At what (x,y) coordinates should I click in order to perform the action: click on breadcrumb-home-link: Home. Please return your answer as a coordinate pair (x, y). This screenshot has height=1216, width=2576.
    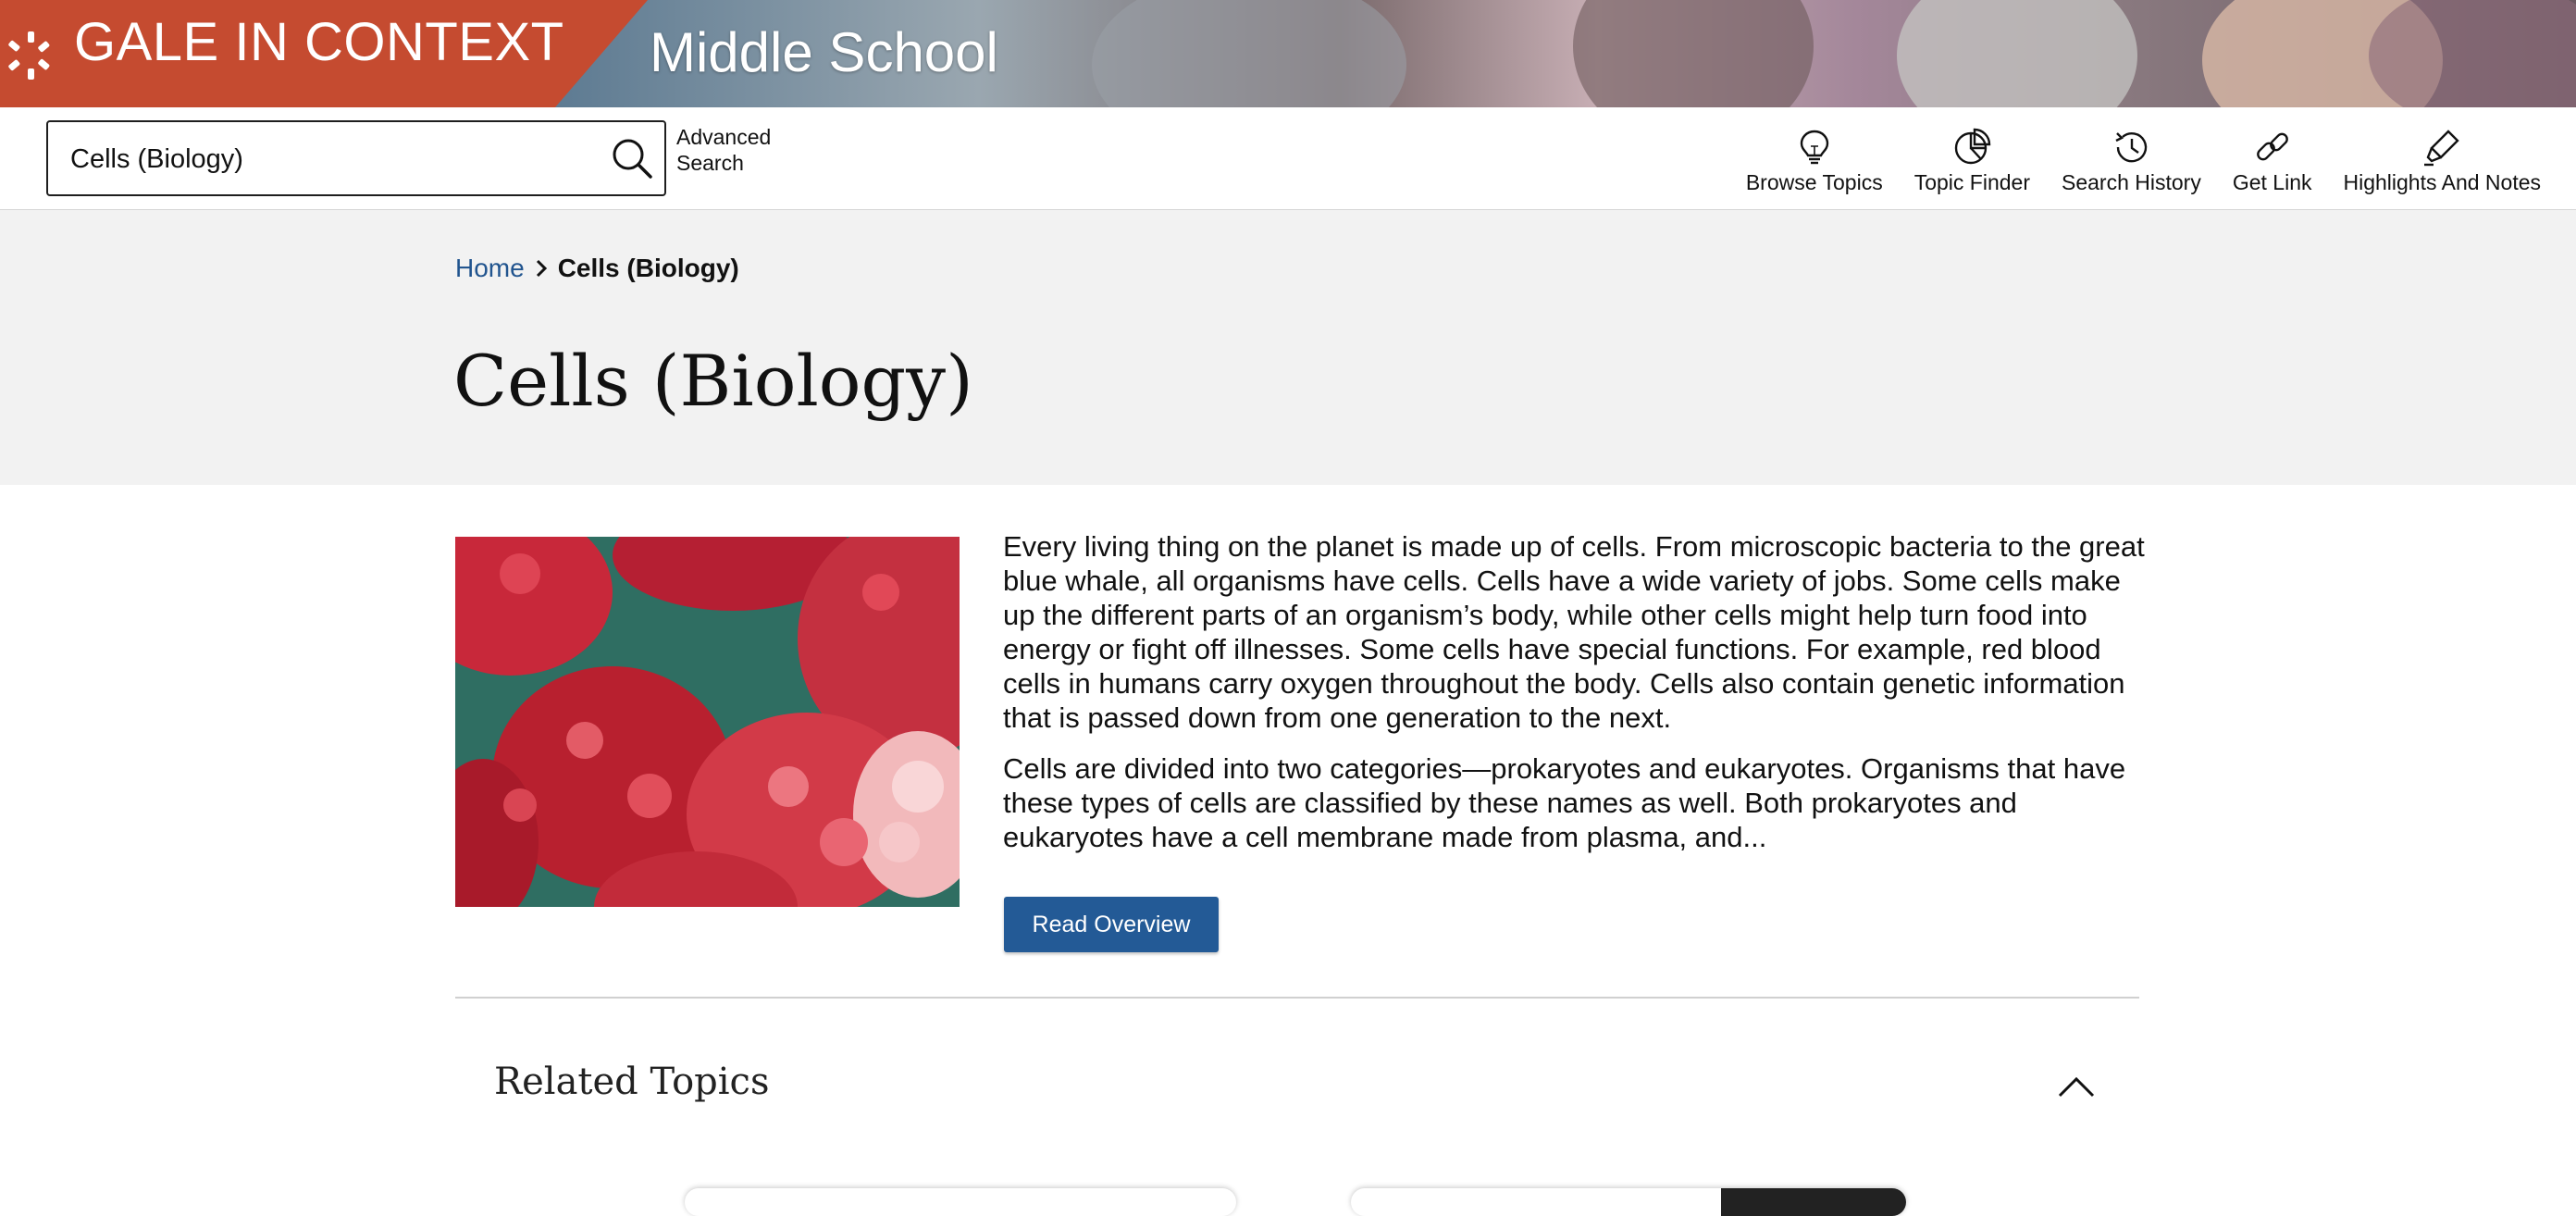
    Looking at the image, I should click on (490, 268).